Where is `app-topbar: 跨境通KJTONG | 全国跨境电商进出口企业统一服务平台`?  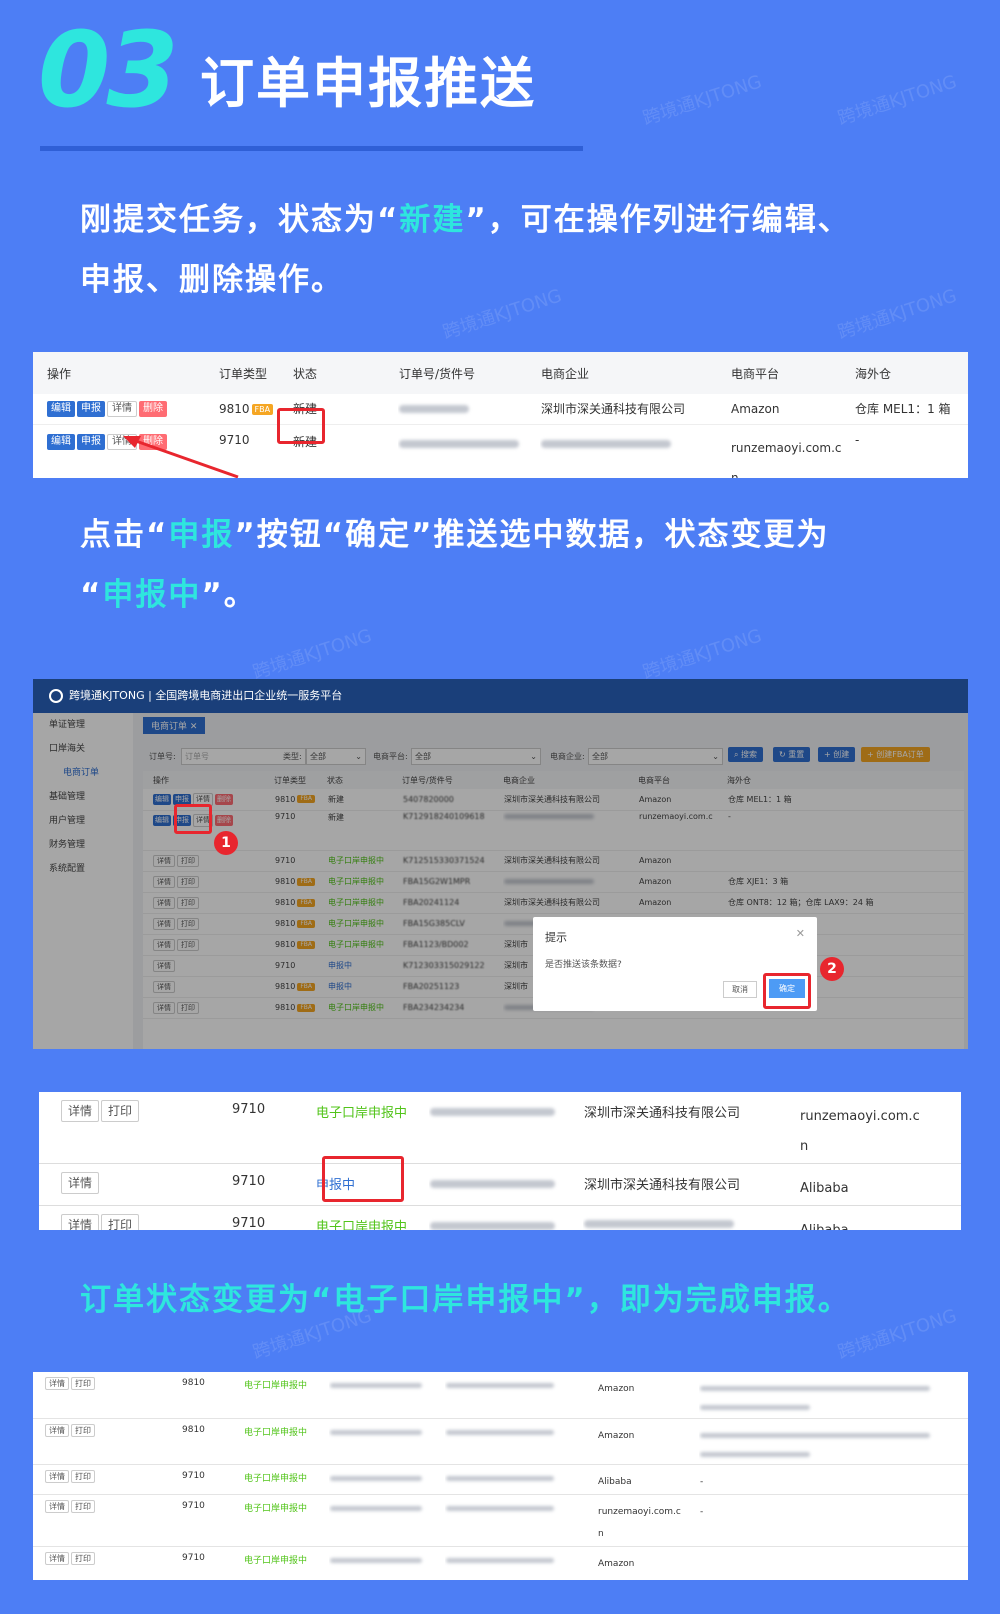
app-topbar: 跨境通KJTONG | 全国跨境电商进出口企业统一服务平台 is located at coordinates (500, 696).